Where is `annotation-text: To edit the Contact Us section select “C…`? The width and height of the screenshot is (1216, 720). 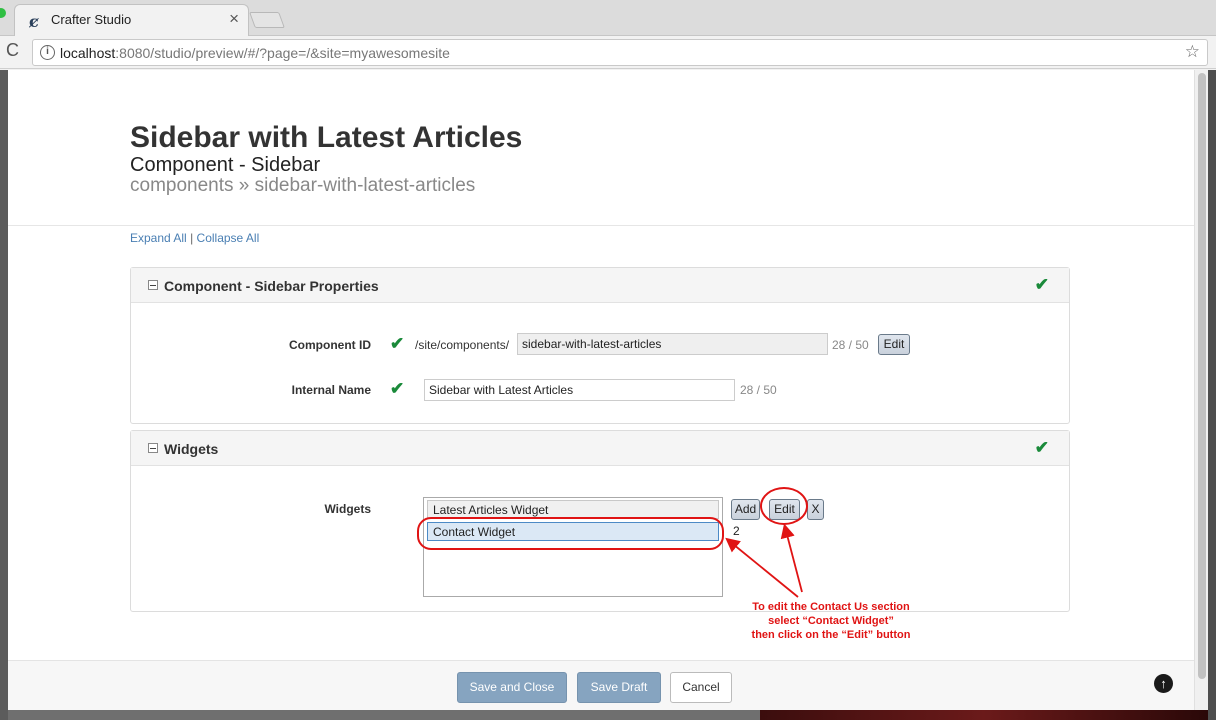
annotation-text: To edit the Contact Us section select “C… is located at coordinates (831, 621).